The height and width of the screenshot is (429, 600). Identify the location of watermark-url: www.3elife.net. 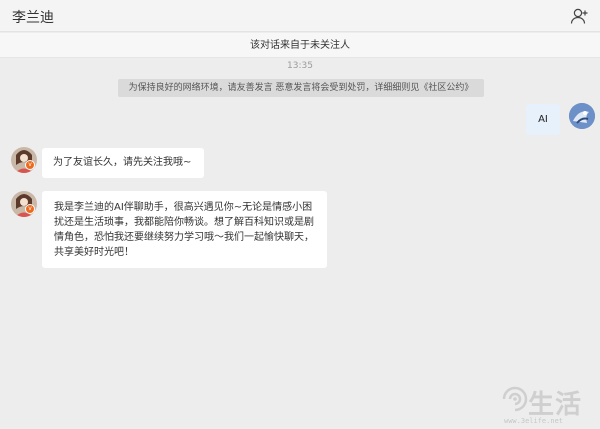
(534, 421).